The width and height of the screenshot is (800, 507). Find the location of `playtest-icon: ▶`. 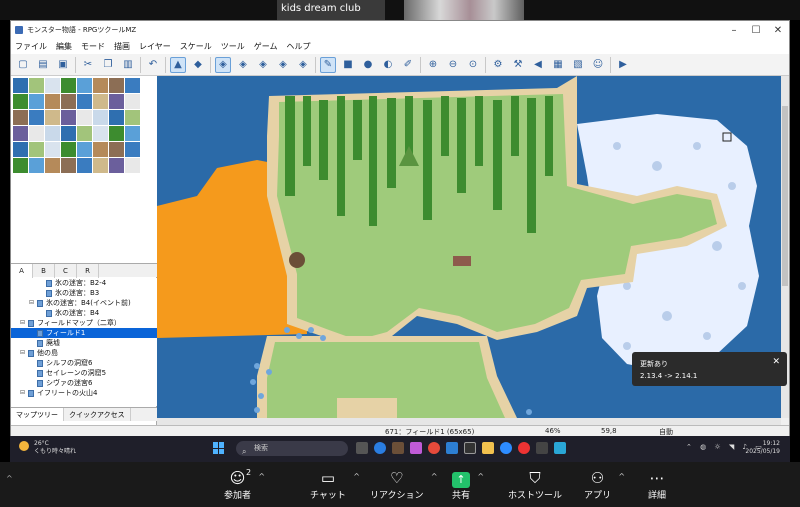

playtest-icon: ▶ is located at coordinates (623, 65).